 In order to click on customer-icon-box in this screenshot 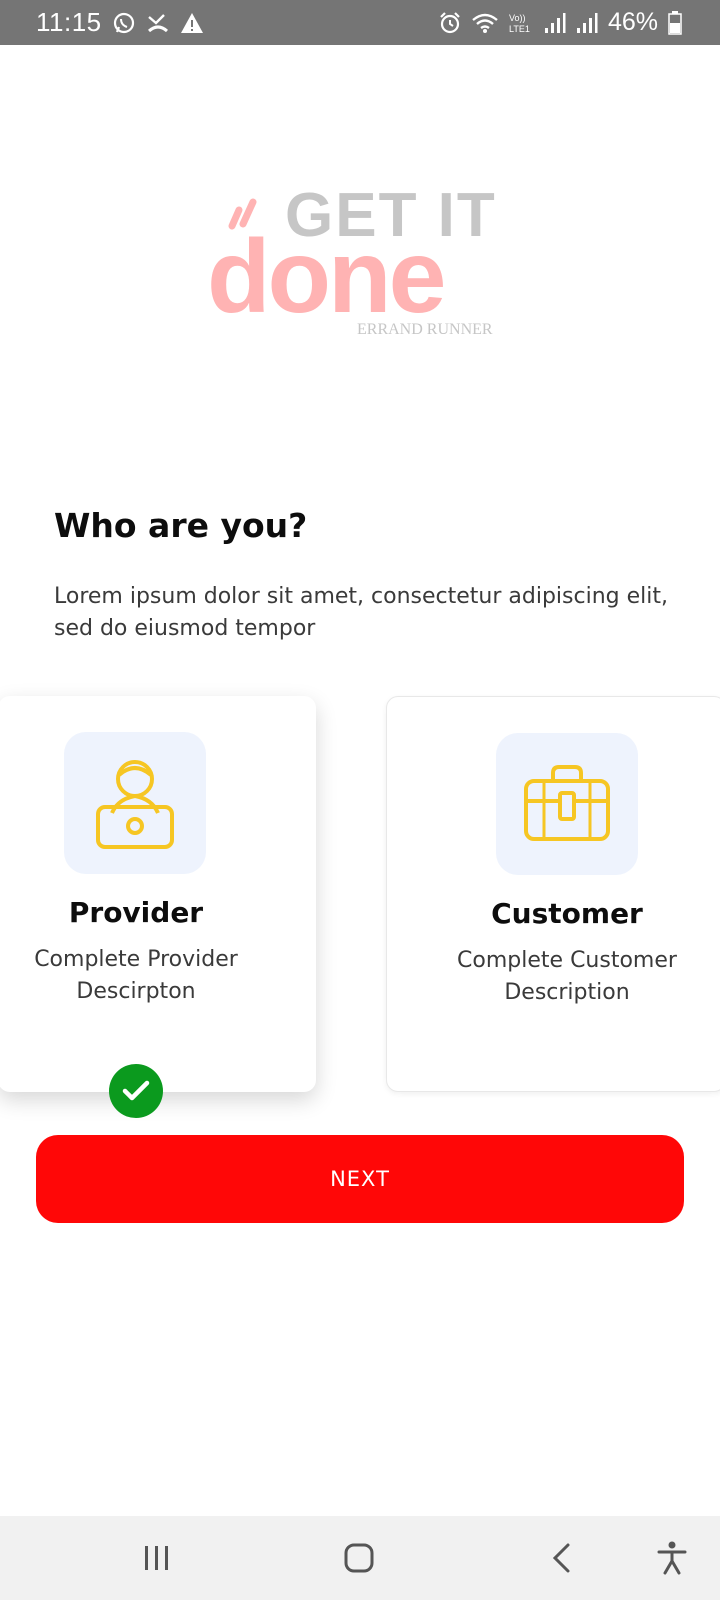, I will do `click(567, 804)`.